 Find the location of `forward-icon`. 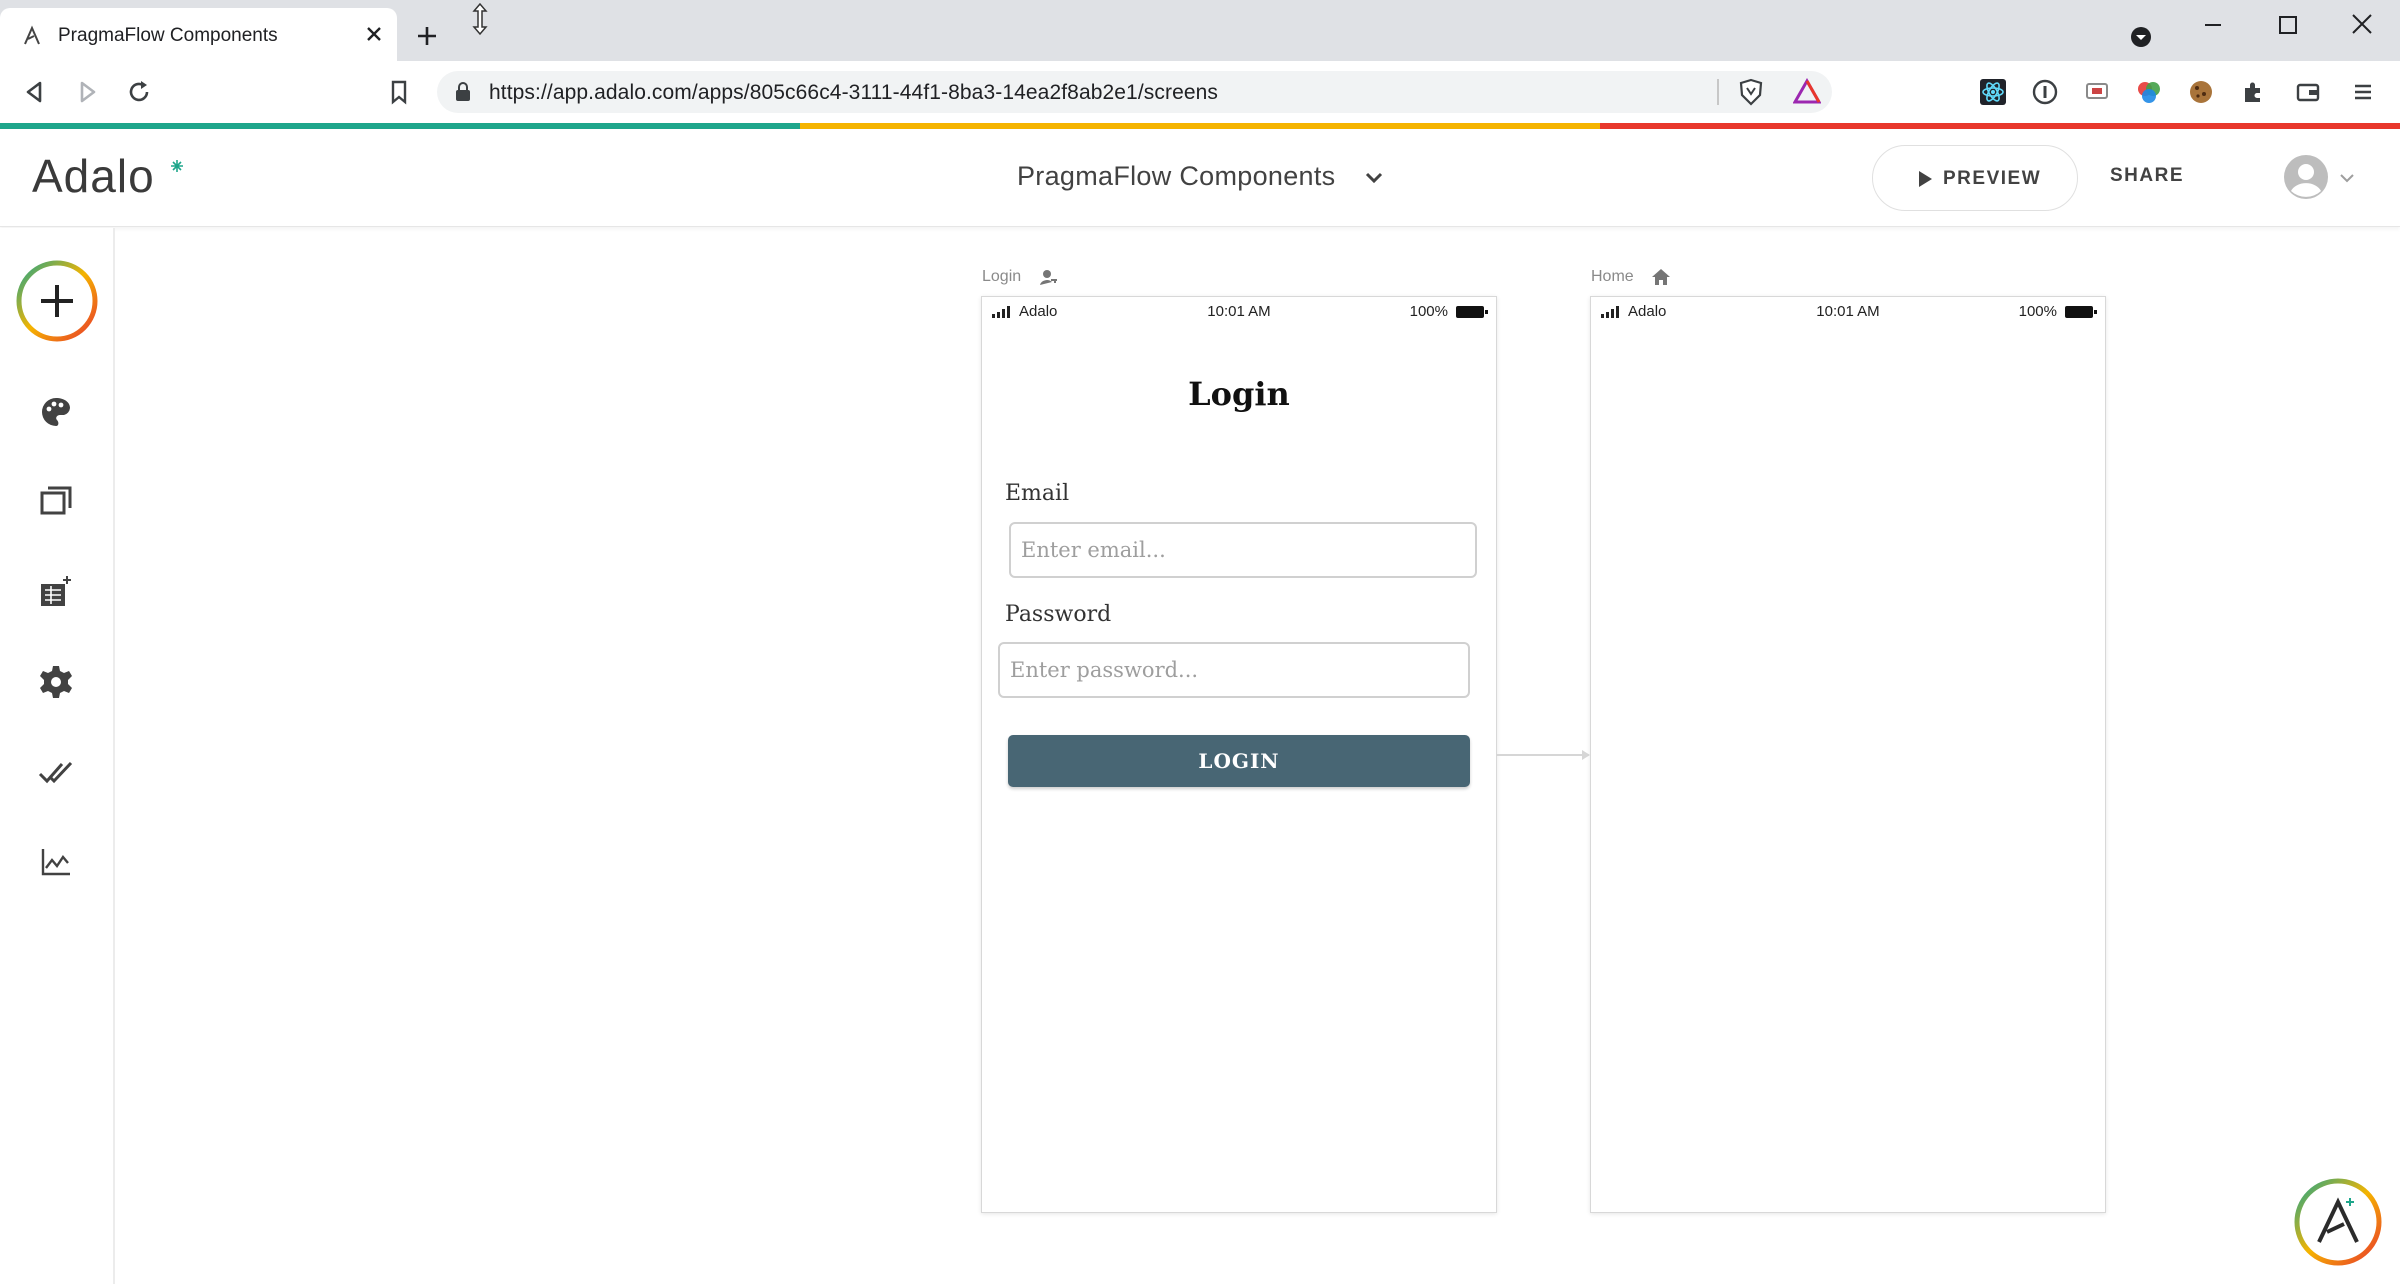

forward-icon is located at coordinates (87, 92).